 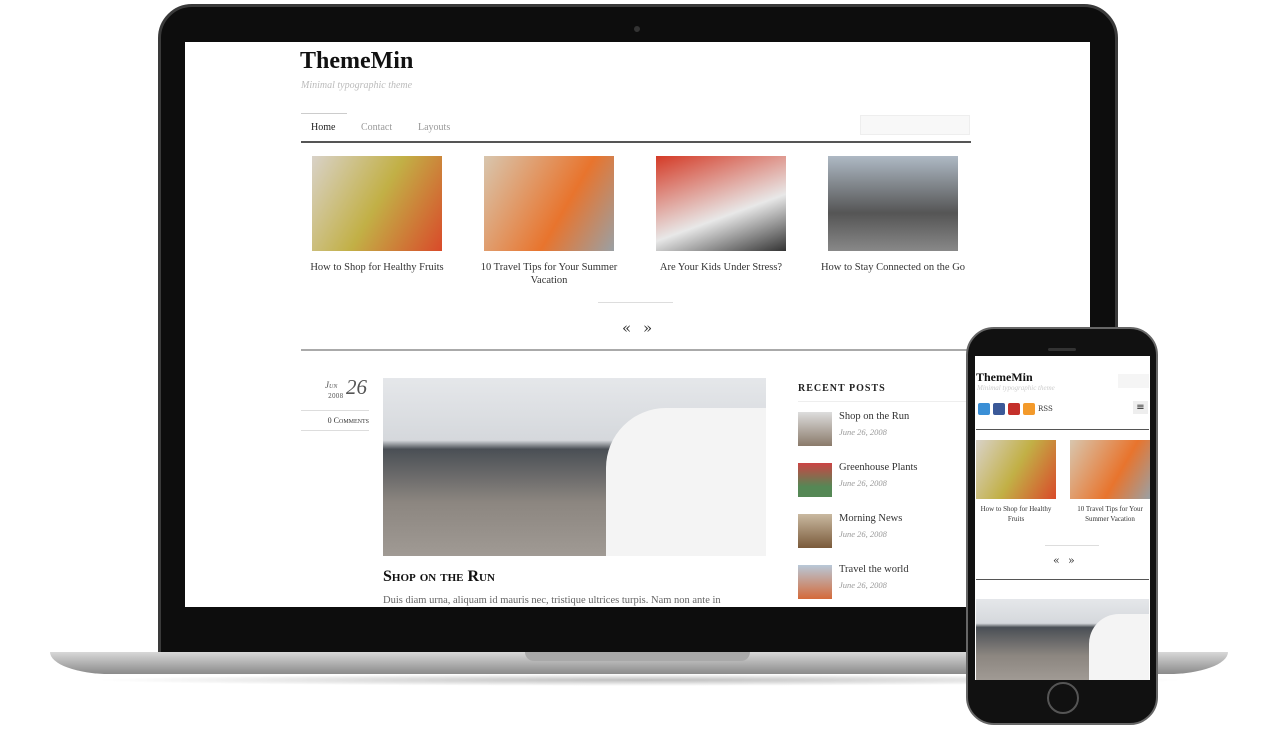 What do you see at coordinates (1071, 560) in the screenshot?
I see `mobile-slider-next: »` at bounding box center [1071, 560].